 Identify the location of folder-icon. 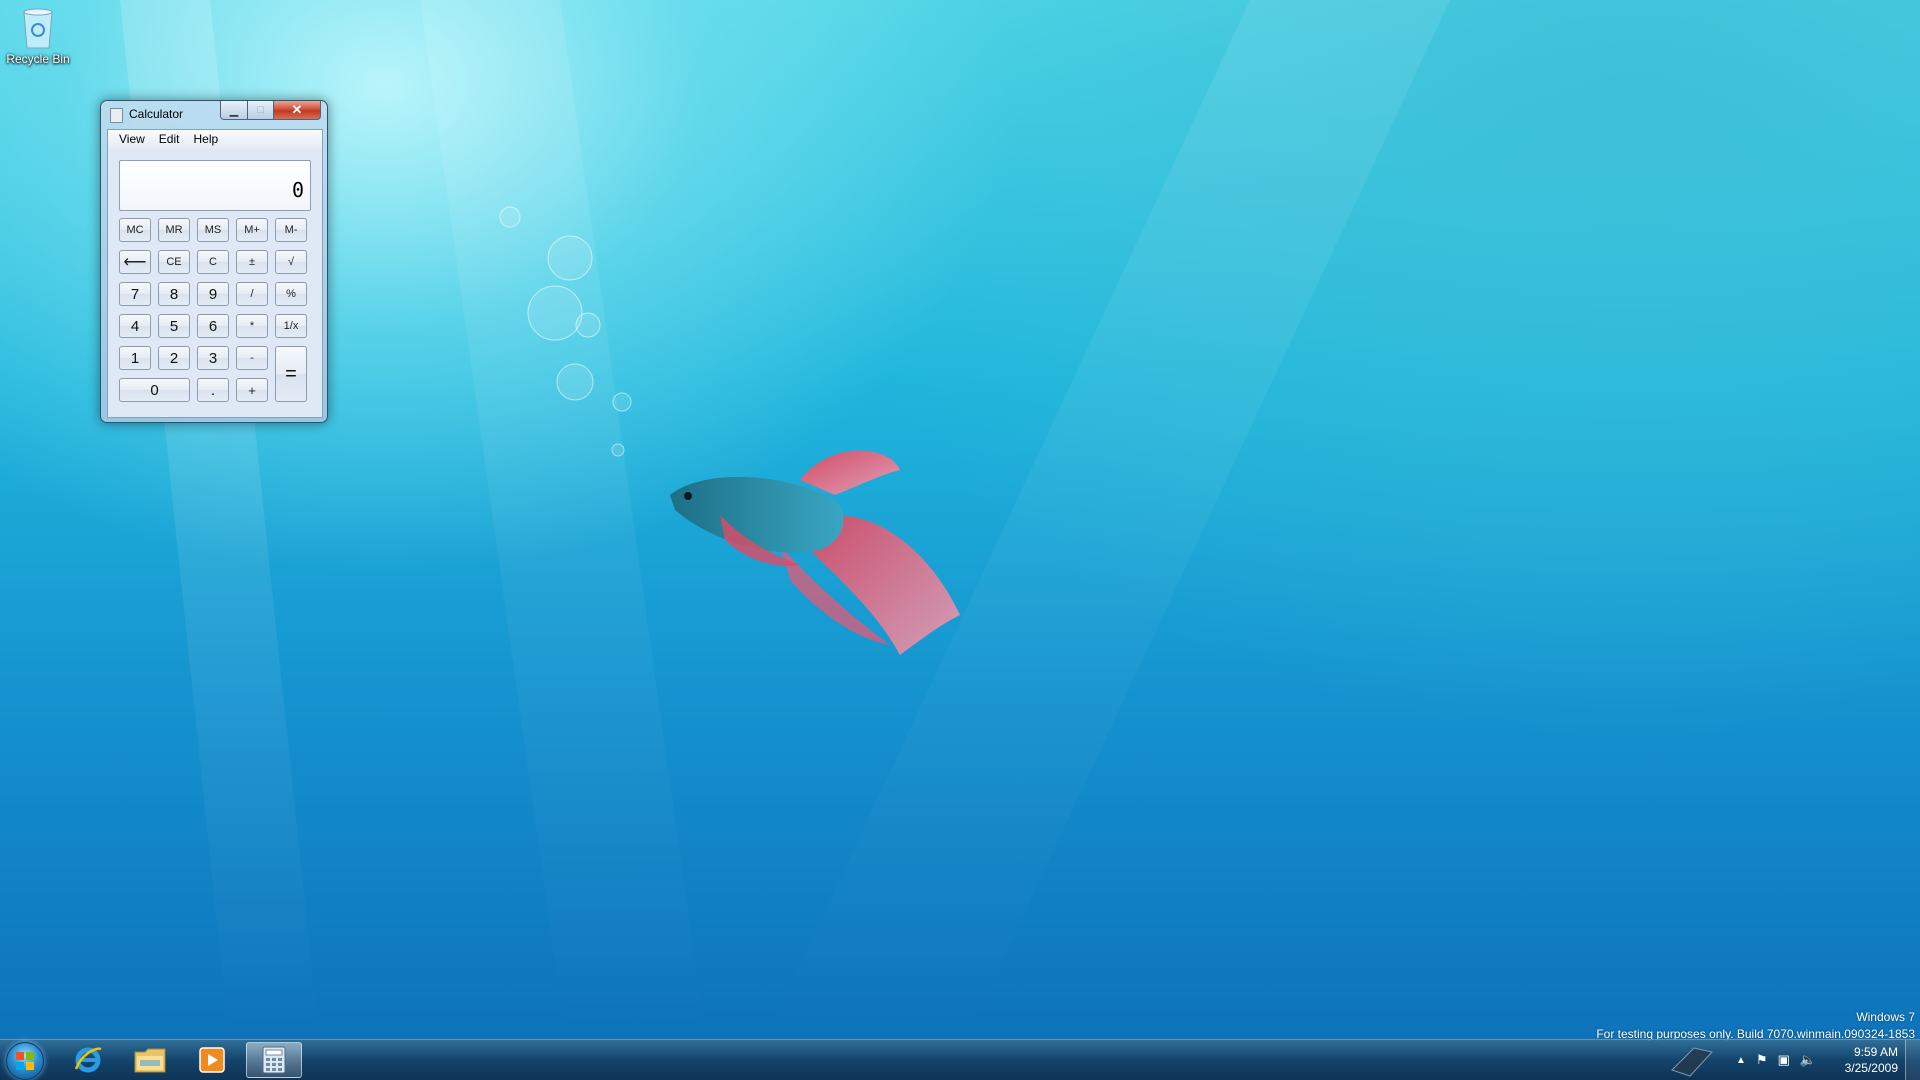
(150, 1060).